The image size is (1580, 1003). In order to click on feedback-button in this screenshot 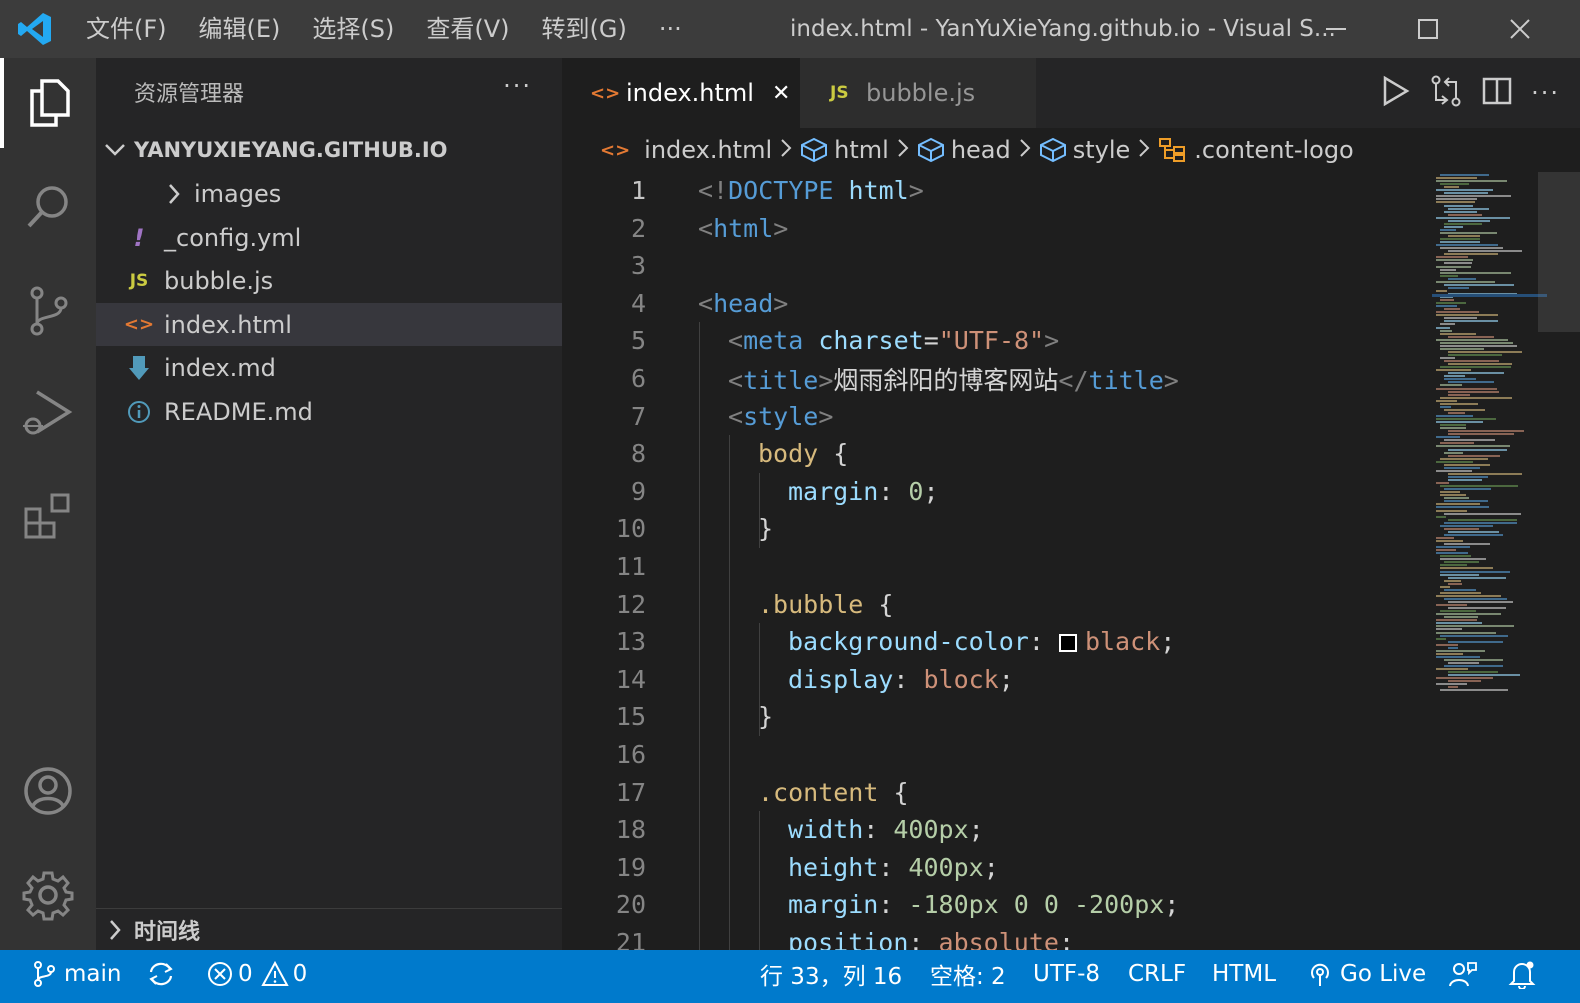, I will do `click(1463, 974)`.